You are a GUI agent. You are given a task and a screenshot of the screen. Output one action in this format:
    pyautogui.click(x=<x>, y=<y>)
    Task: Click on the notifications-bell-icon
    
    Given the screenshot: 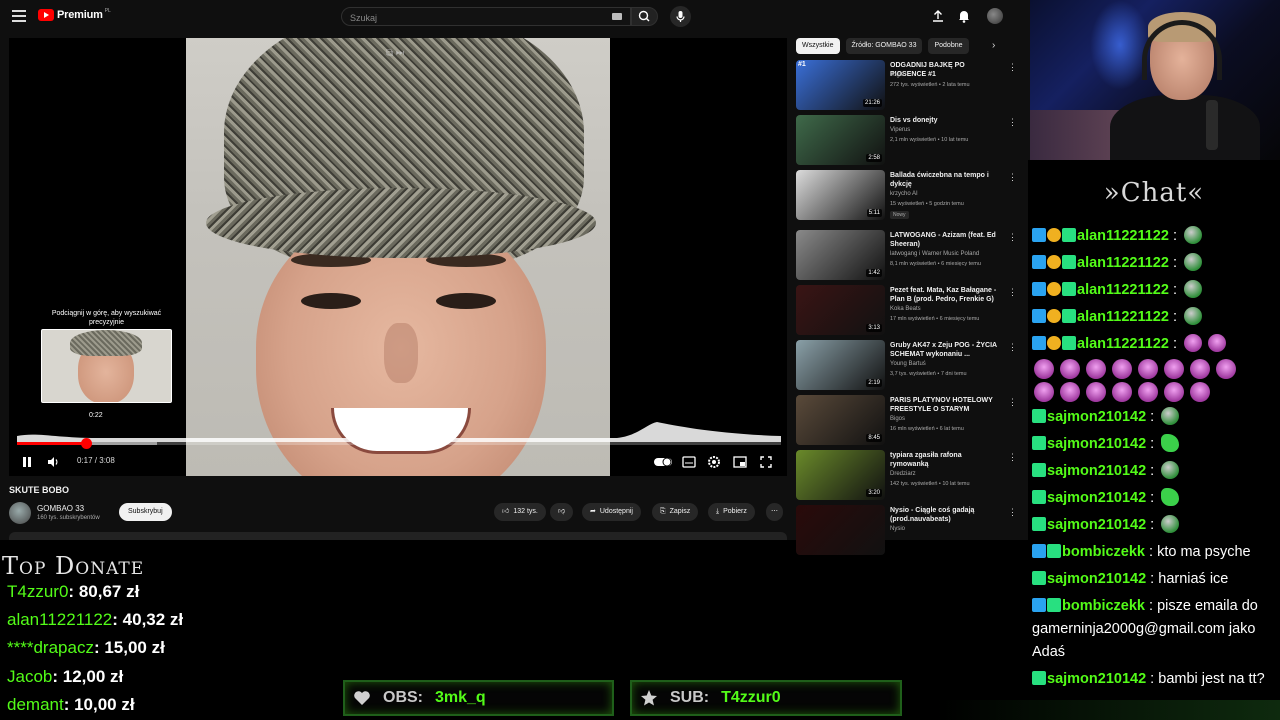 What is the action you would take?
    pyautogui.click(x=964, y=16)
    